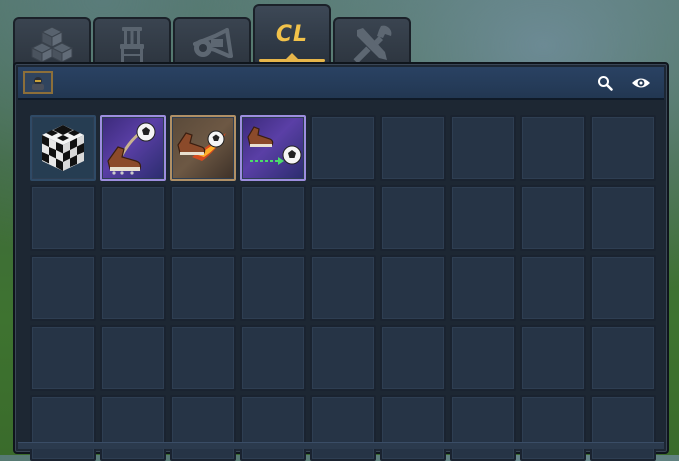  I want to click on character-filter-icon, so click(38, 83).